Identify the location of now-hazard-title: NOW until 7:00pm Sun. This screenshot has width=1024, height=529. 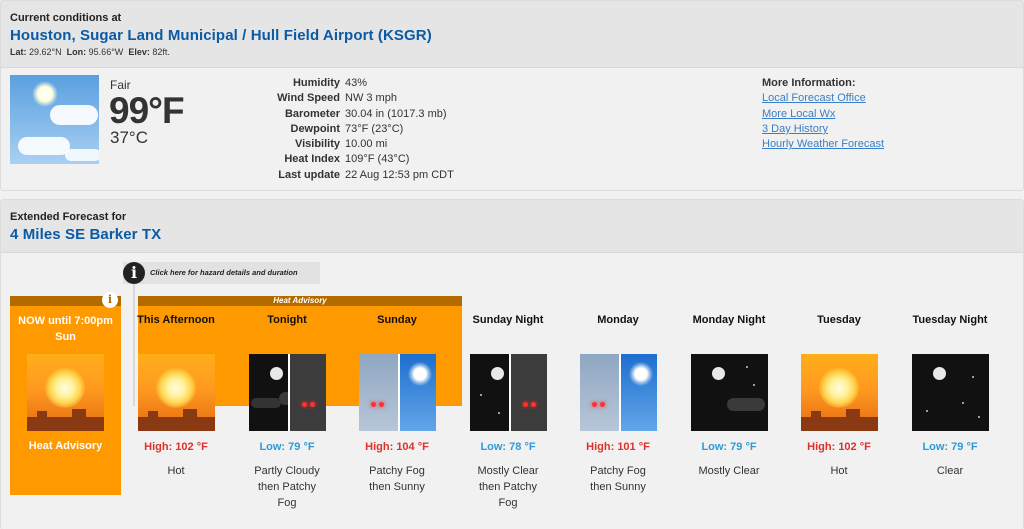
(65, 329).